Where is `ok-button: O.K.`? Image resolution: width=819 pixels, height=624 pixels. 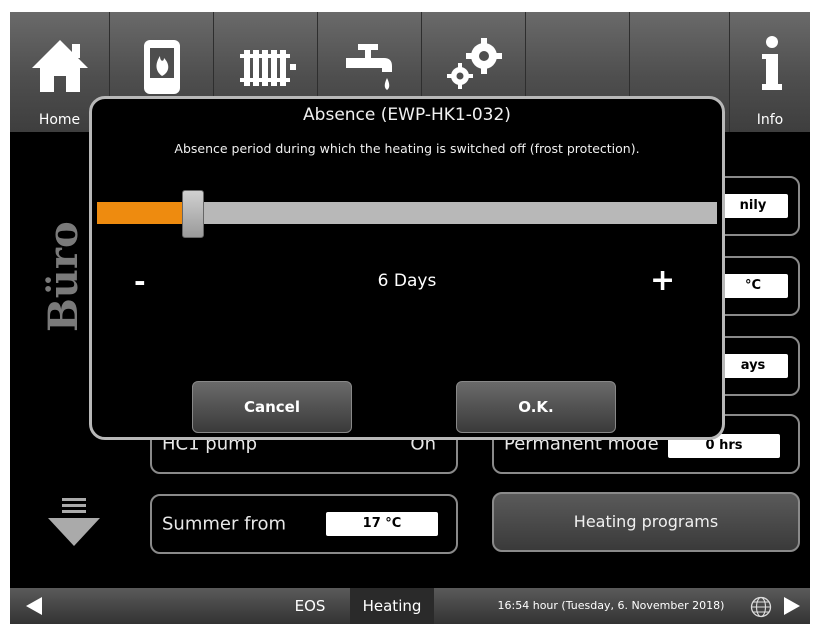
ok-button: O.K. is located at coordinates (536, 407).